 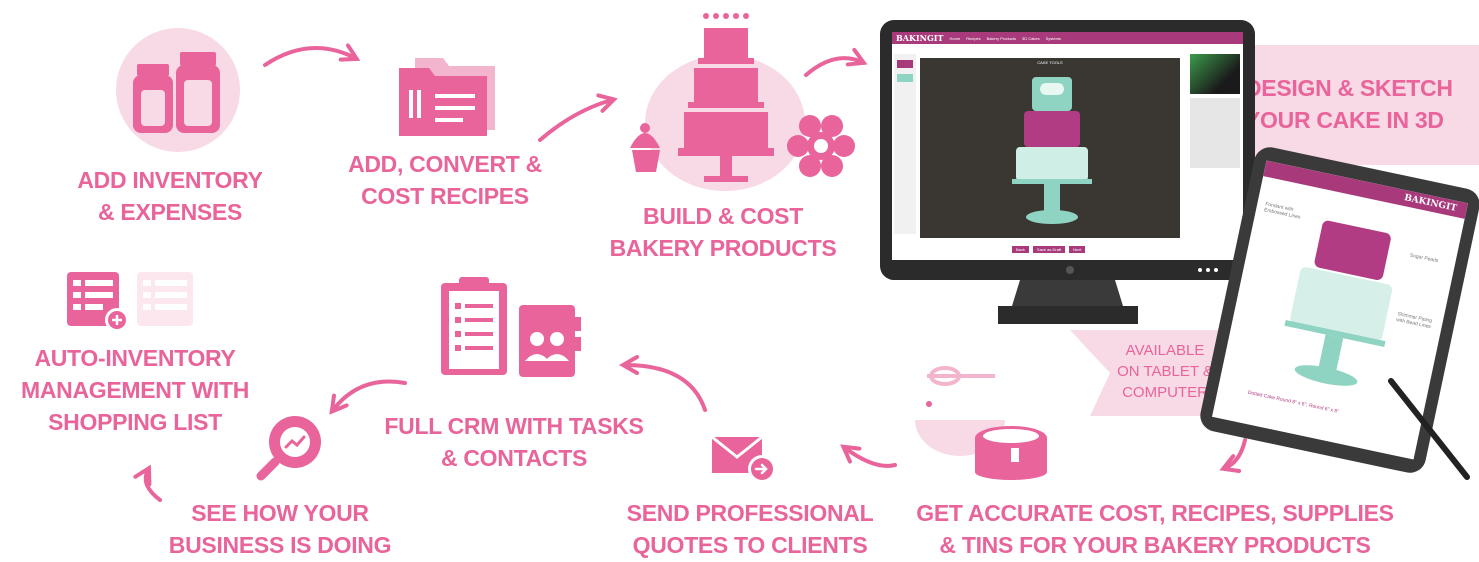 I want to click on crm-label-line2: & CONTACTS, so click(x=514, y=458).